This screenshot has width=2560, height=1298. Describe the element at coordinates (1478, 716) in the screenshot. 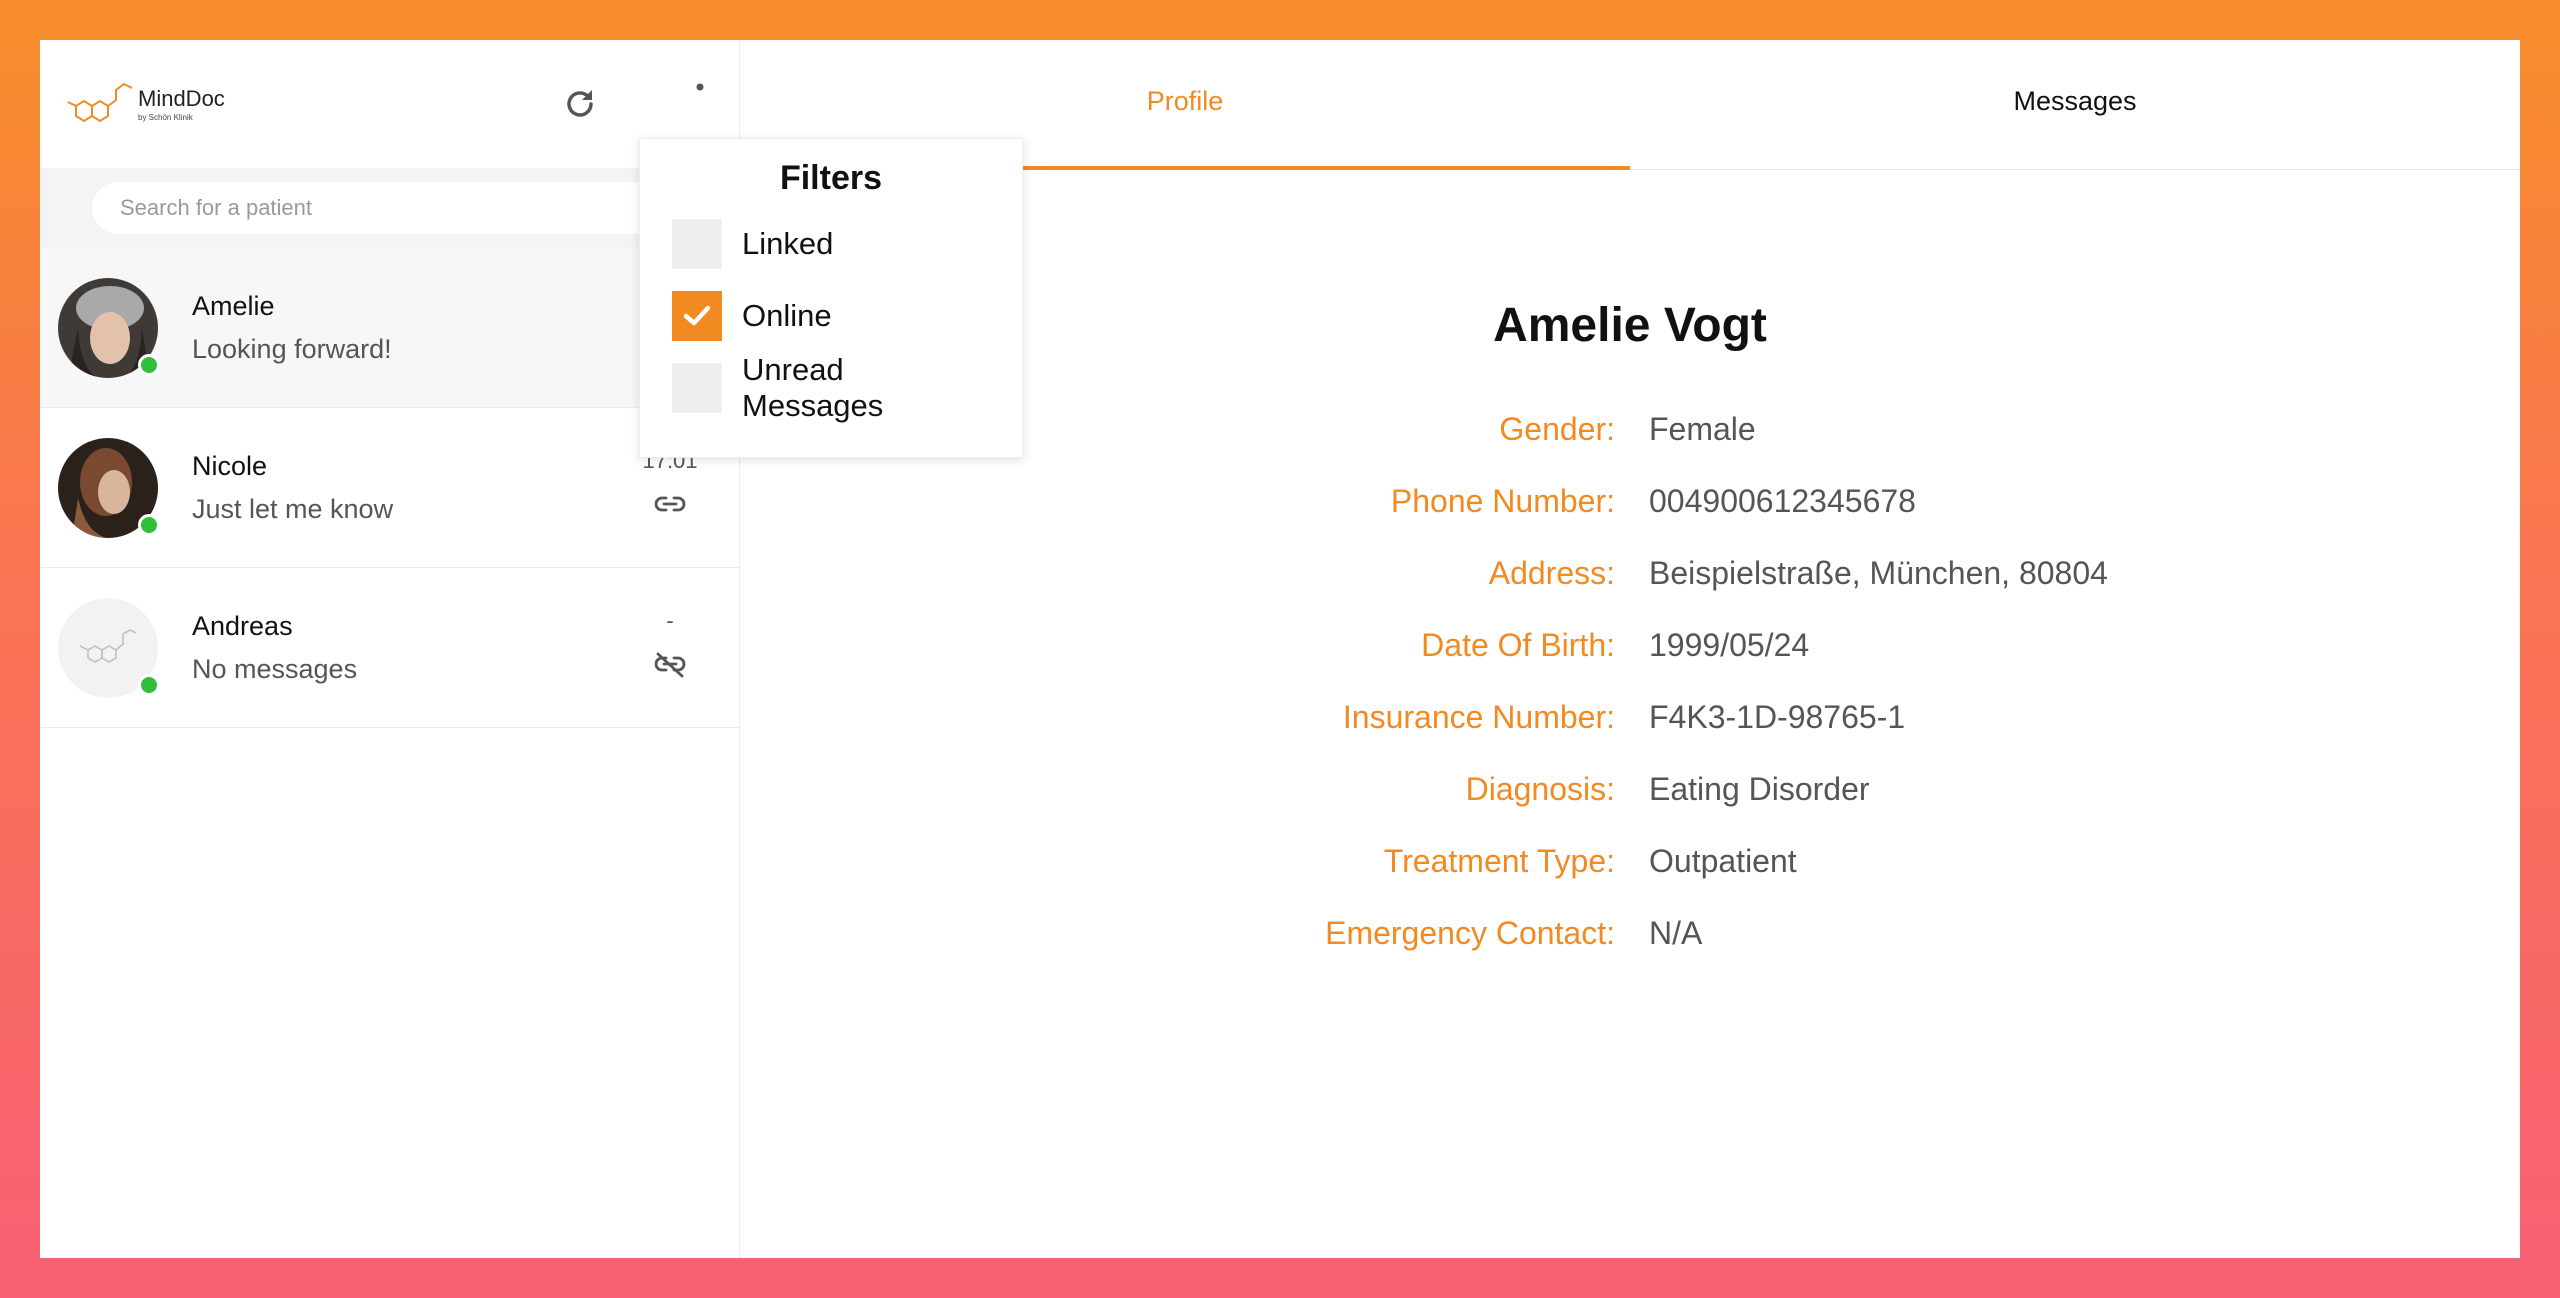

I see `field-label: Insurance Number:` at that location.